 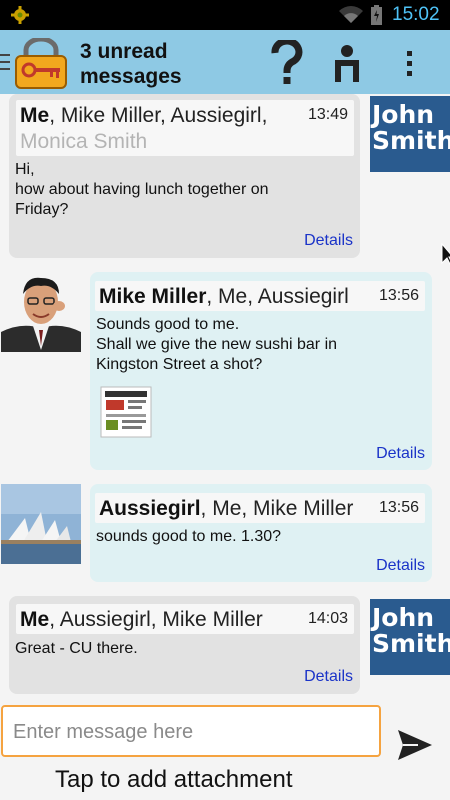 I want to click on battery-icon, so click(x=376, y=15).